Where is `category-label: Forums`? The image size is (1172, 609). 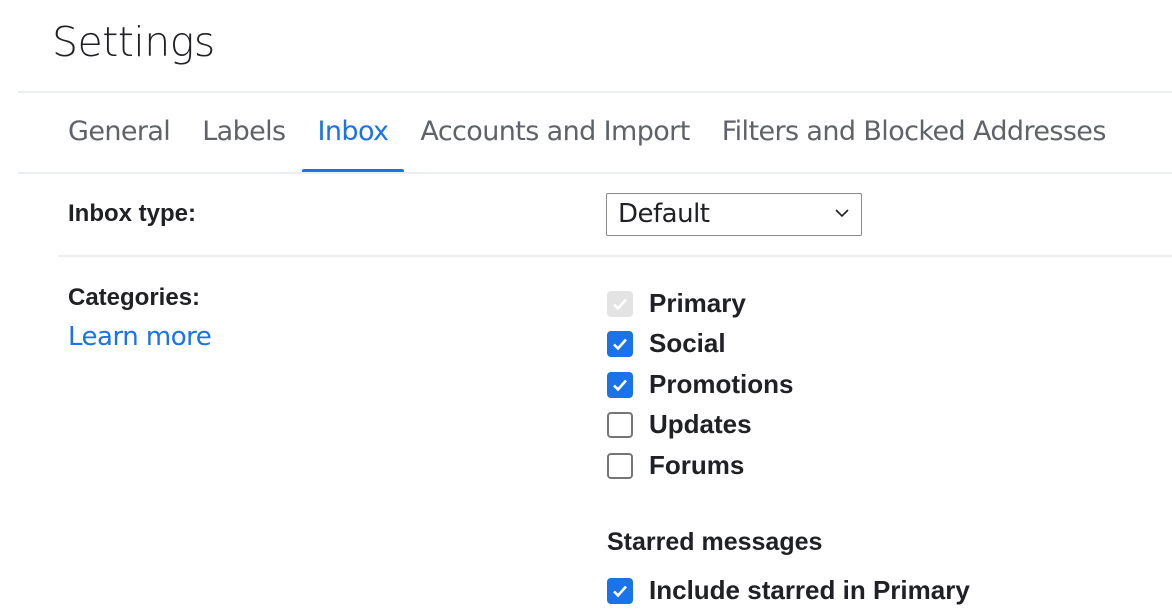 category-label: Forums is located at coordinates (697, 465).